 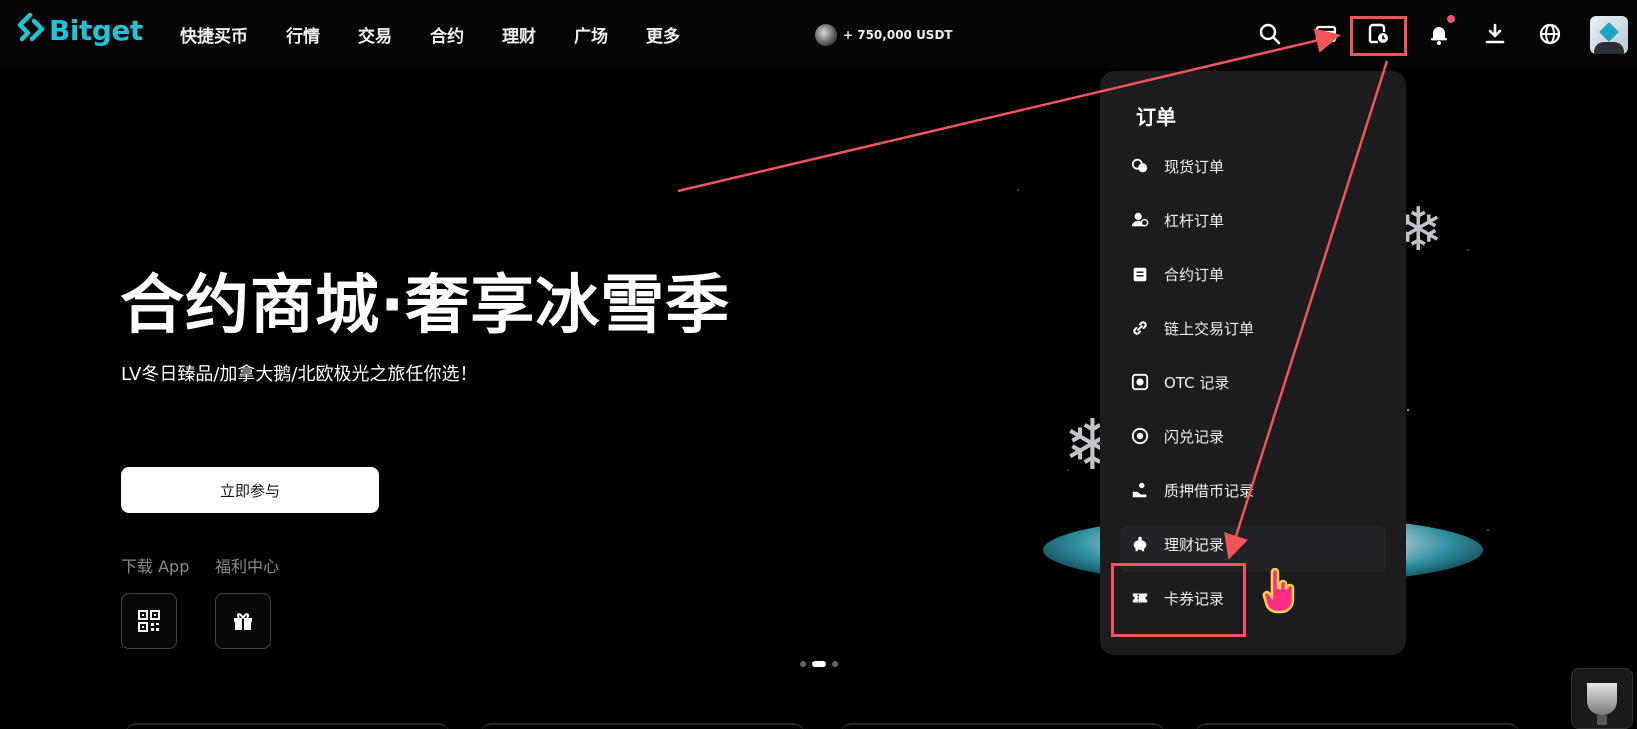 I want to click on promo-text: + 750,000 USDT, so click(x=898, y=35).